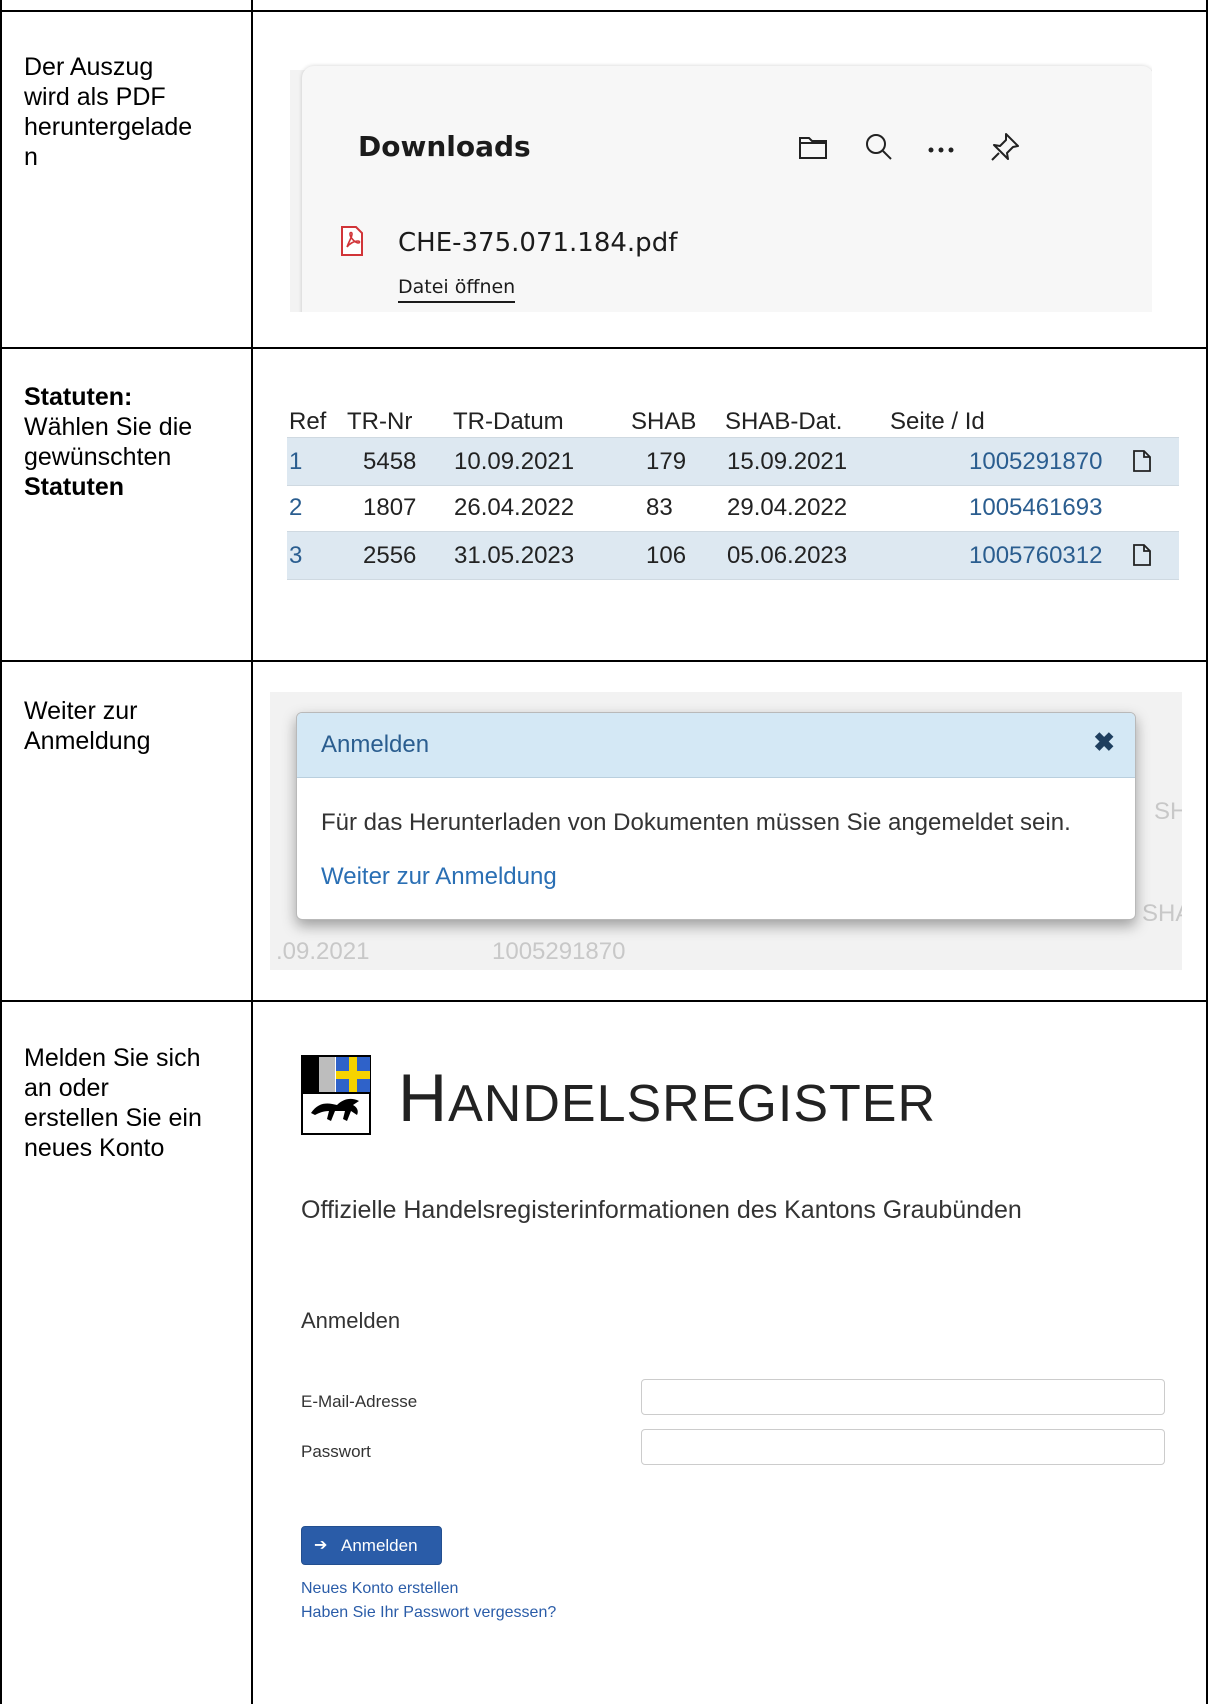 The height and width of the screenshot is (1704, 1208). I want to click on email-field, so click(903, 1397).